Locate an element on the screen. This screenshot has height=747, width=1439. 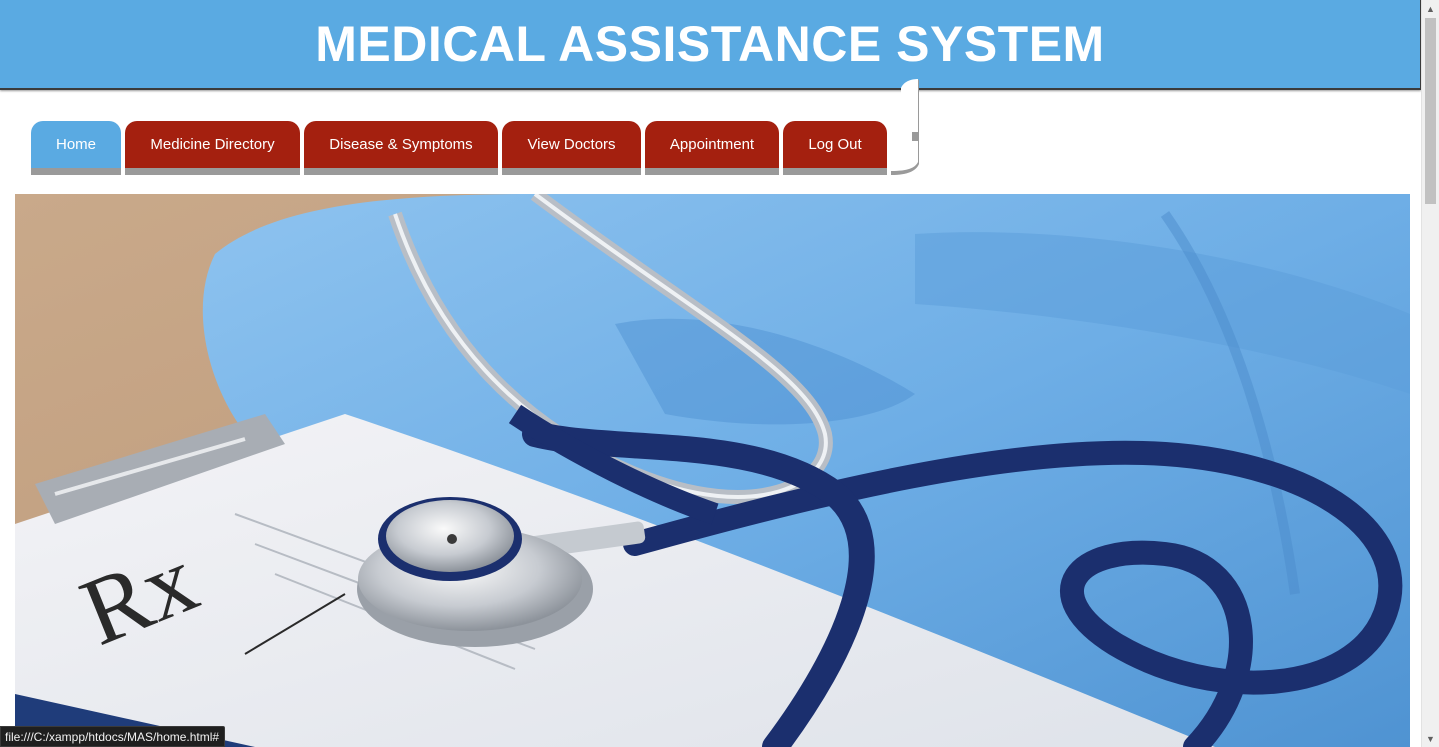
scrollbar-thumb is located at coordinates (1430, 111).